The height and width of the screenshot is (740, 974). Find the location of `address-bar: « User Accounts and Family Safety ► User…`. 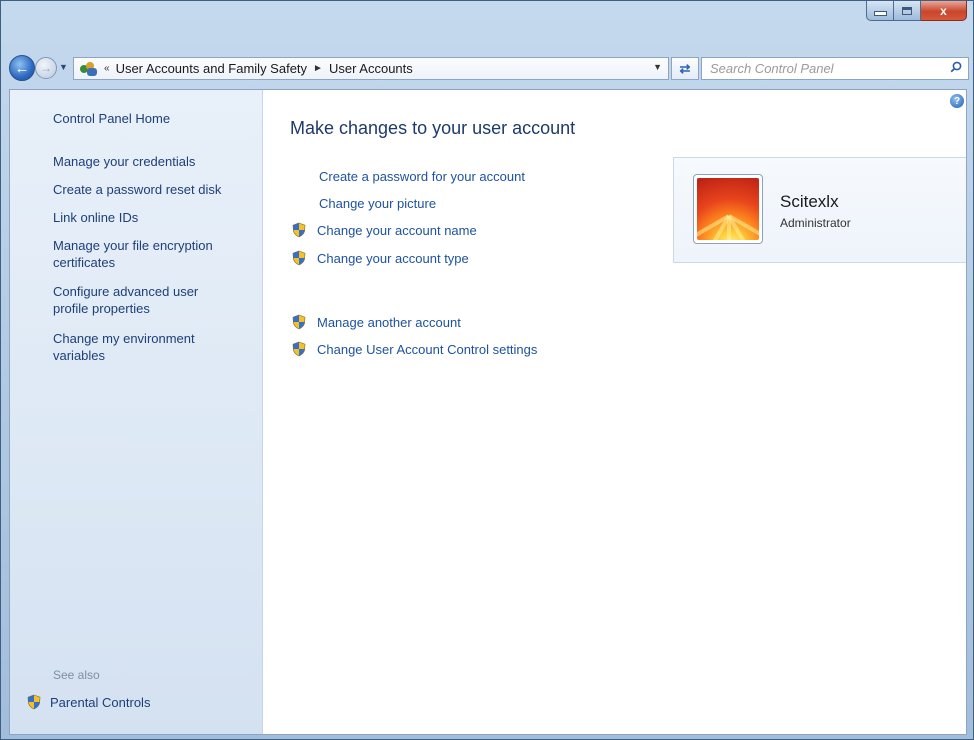

address-bar: « User Accounts and Family Safety ► User… is located at coordinates (371, 68).